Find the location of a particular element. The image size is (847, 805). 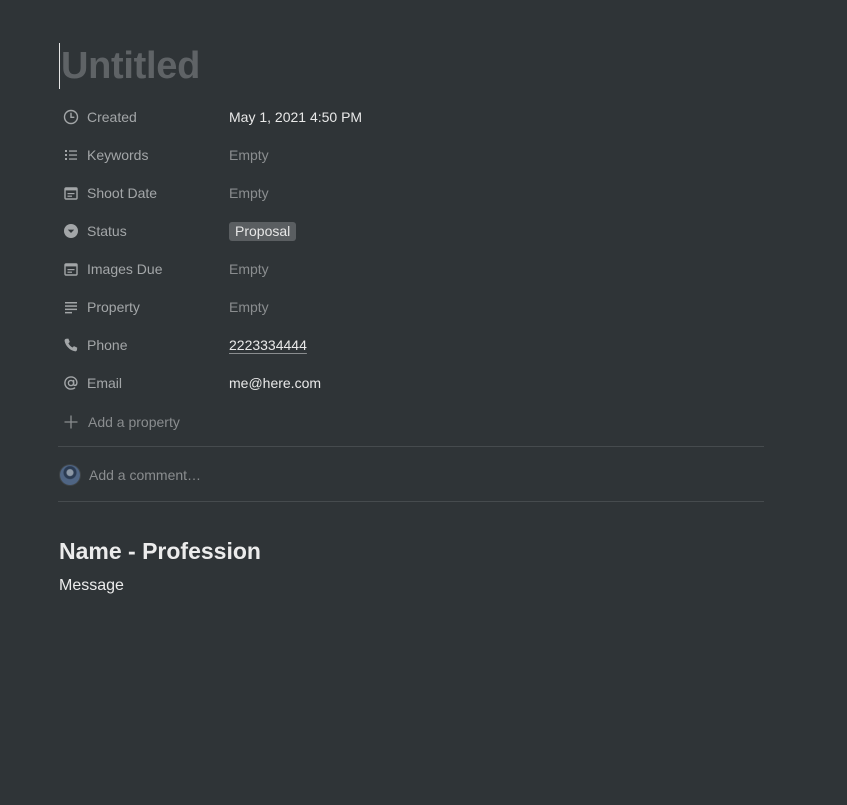

list-icon is located at coordinates (71, 155).